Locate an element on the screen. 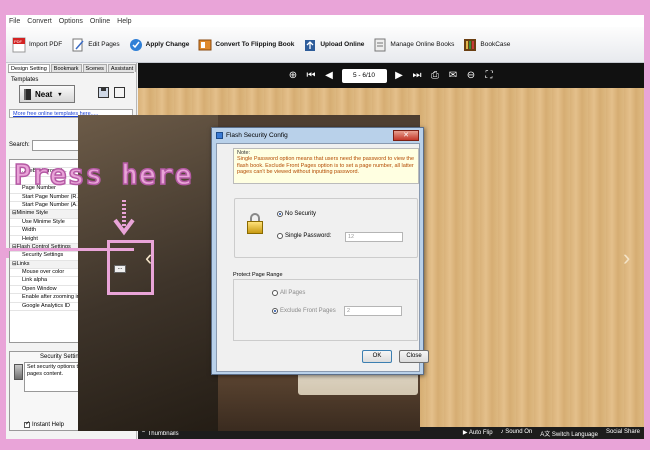 The height and width of the screenshot is (450, 650). convert-icon is located at coordinates (205, 45).